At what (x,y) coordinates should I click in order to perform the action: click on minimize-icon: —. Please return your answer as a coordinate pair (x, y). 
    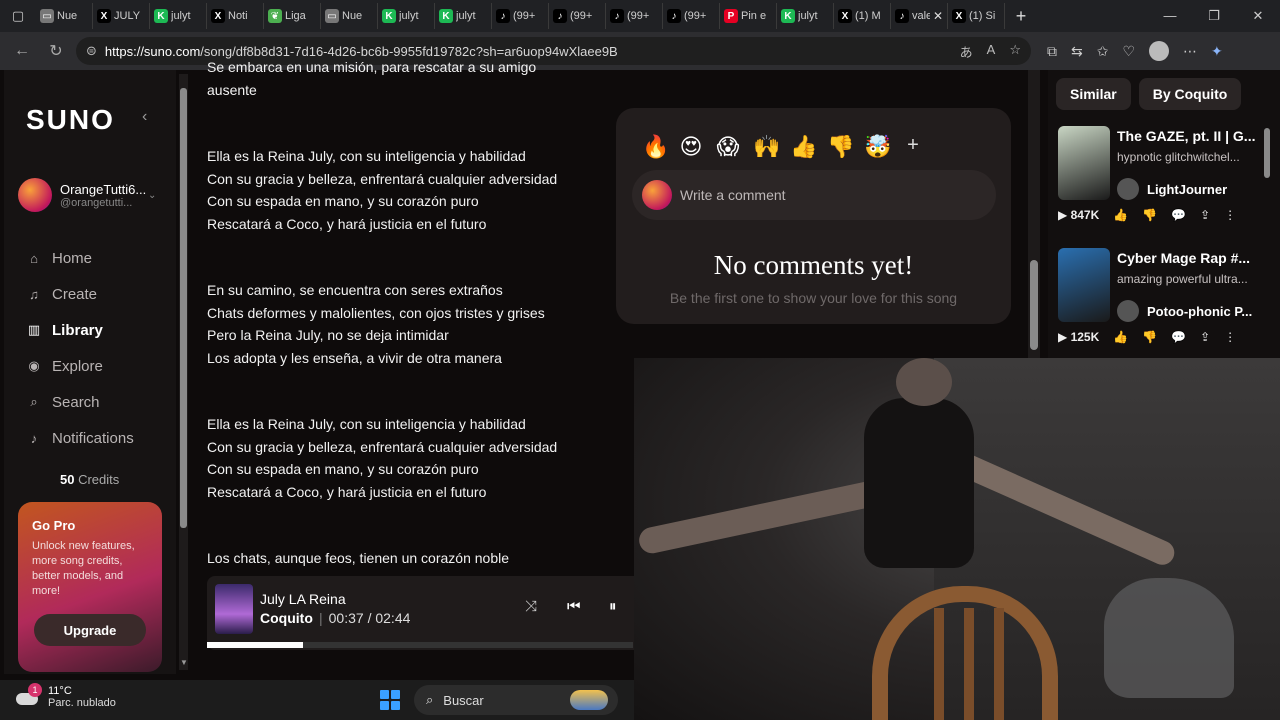
    Looking at the image, I should click on (1170, 16).